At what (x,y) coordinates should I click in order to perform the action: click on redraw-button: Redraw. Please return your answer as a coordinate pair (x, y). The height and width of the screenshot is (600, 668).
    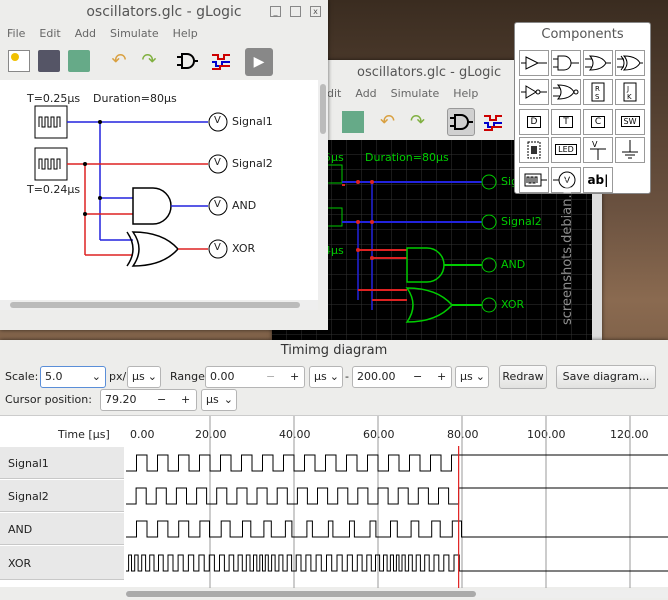
    Looking at the image, I should click on (523, 377).